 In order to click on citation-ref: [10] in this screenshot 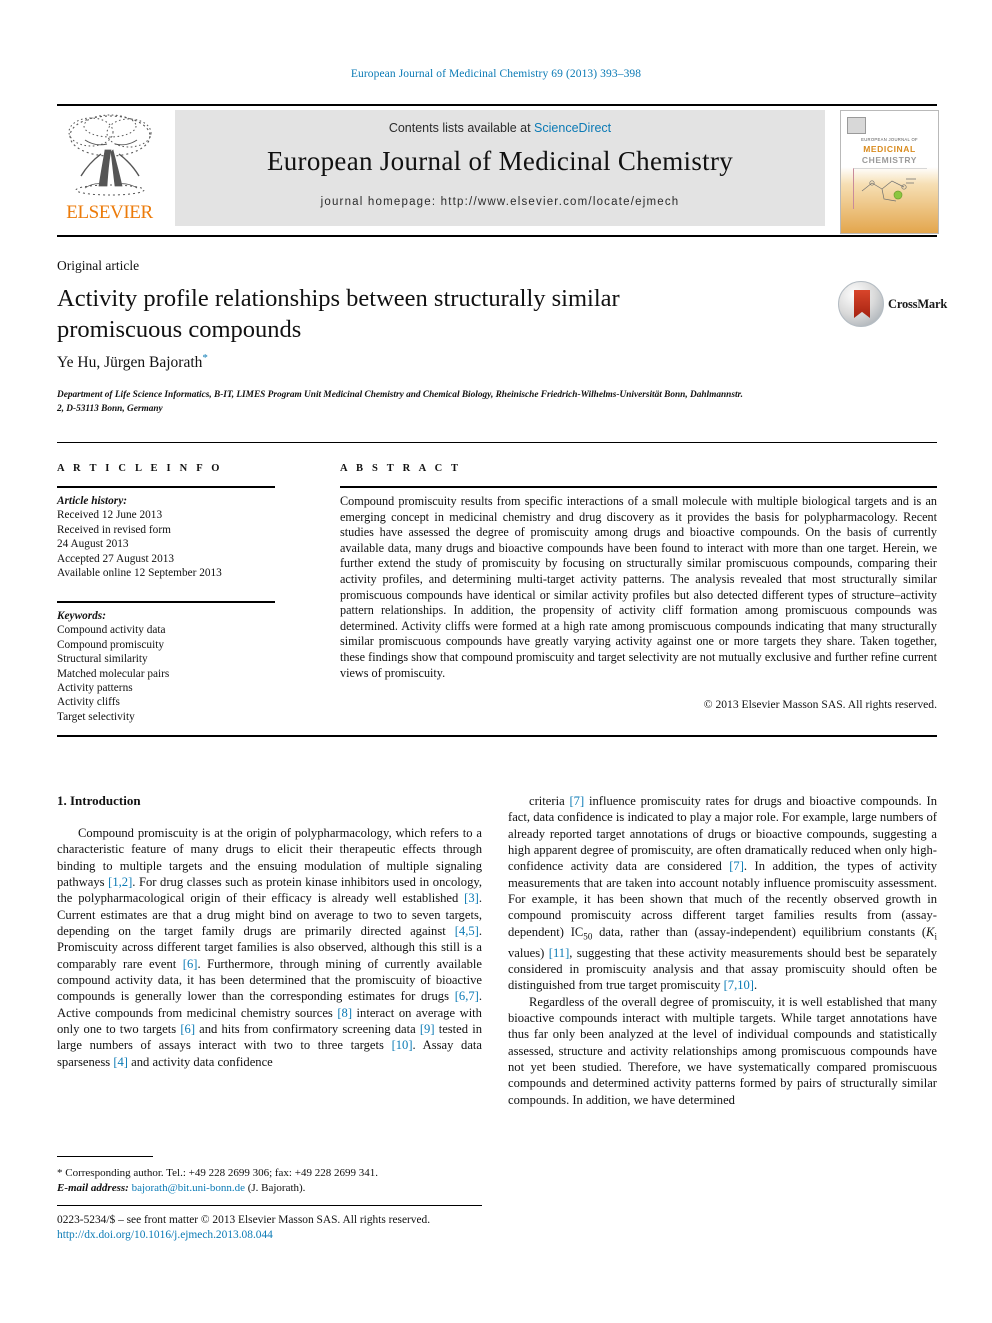, I will do `click(402, 1045)`.